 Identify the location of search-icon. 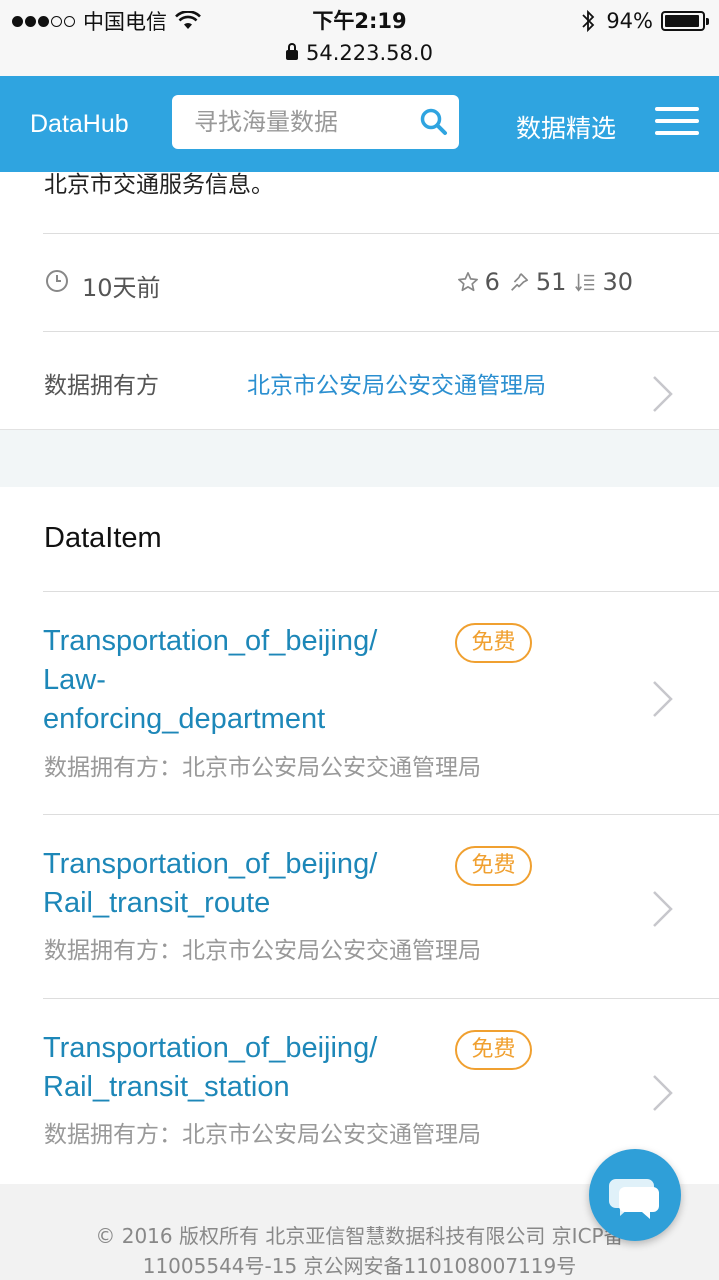
(434, 122).